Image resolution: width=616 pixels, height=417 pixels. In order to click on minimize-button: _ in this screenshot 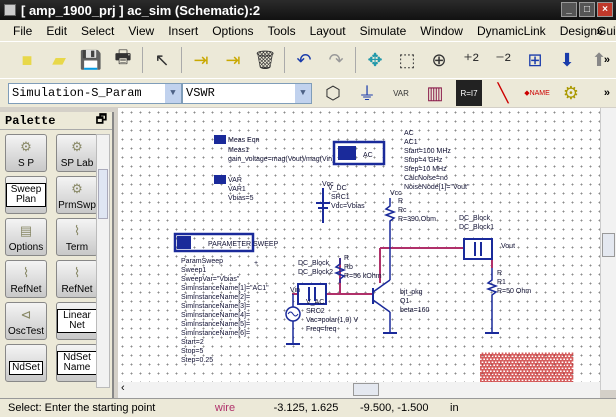, I will do `click(569, 9)`.